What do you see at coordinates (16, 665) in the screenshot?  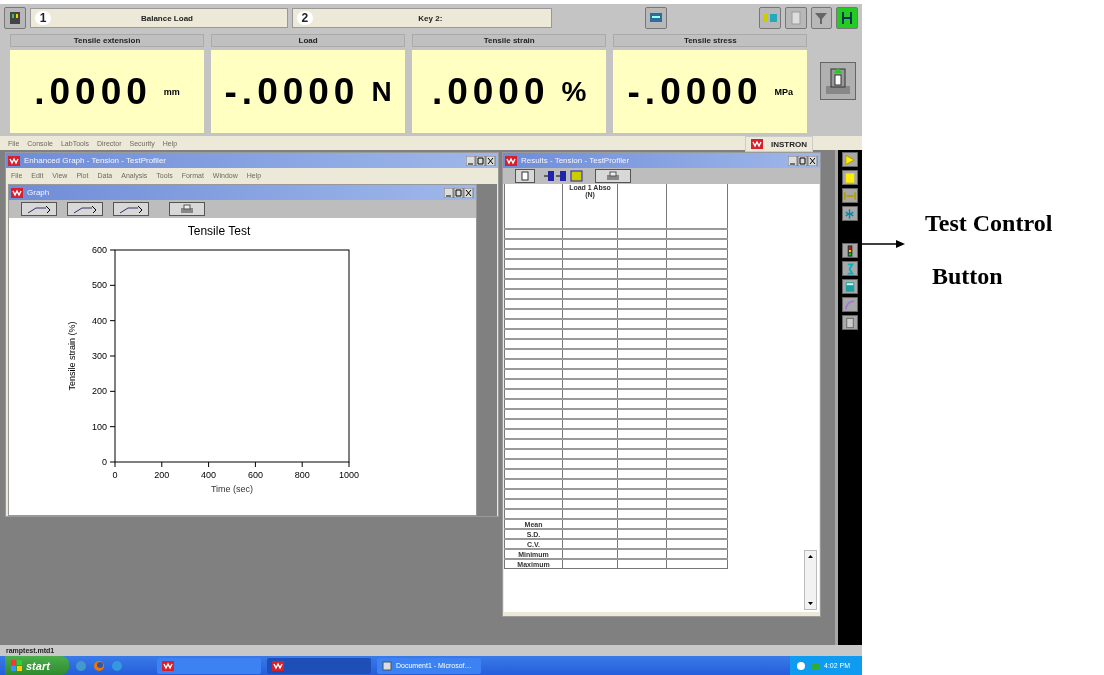 I see `windows-logo-icon` at bounding box center [16, 665].